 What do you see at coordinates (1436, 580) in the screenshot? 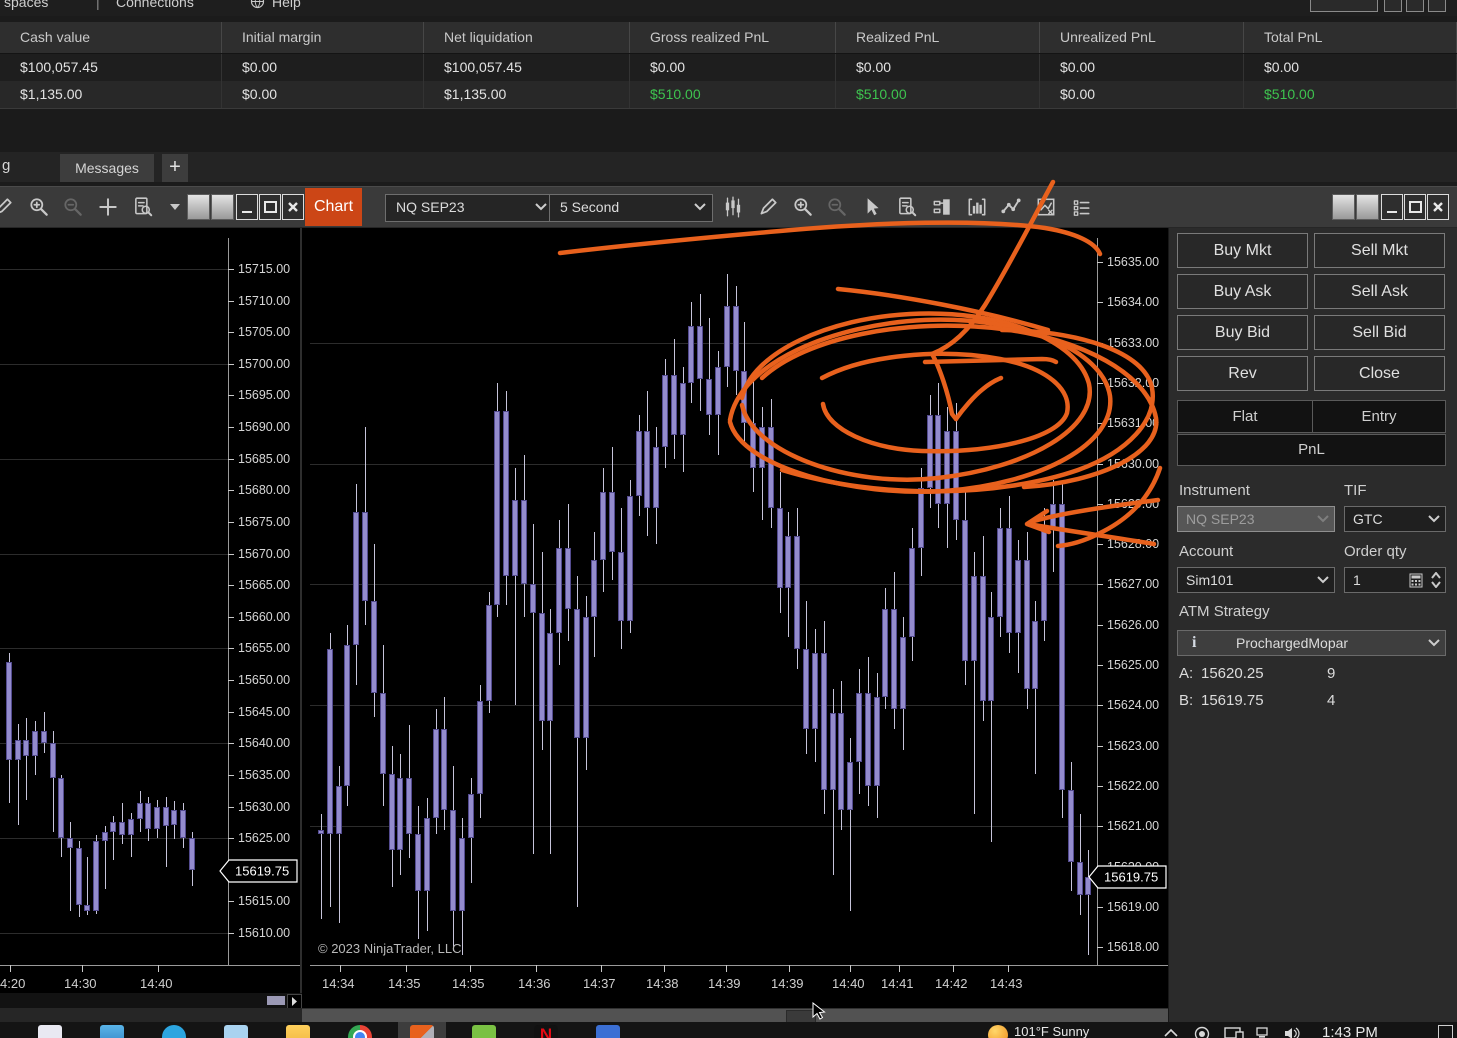
I see `spinner-up-down-icon` at bounding box center [1436, 580].